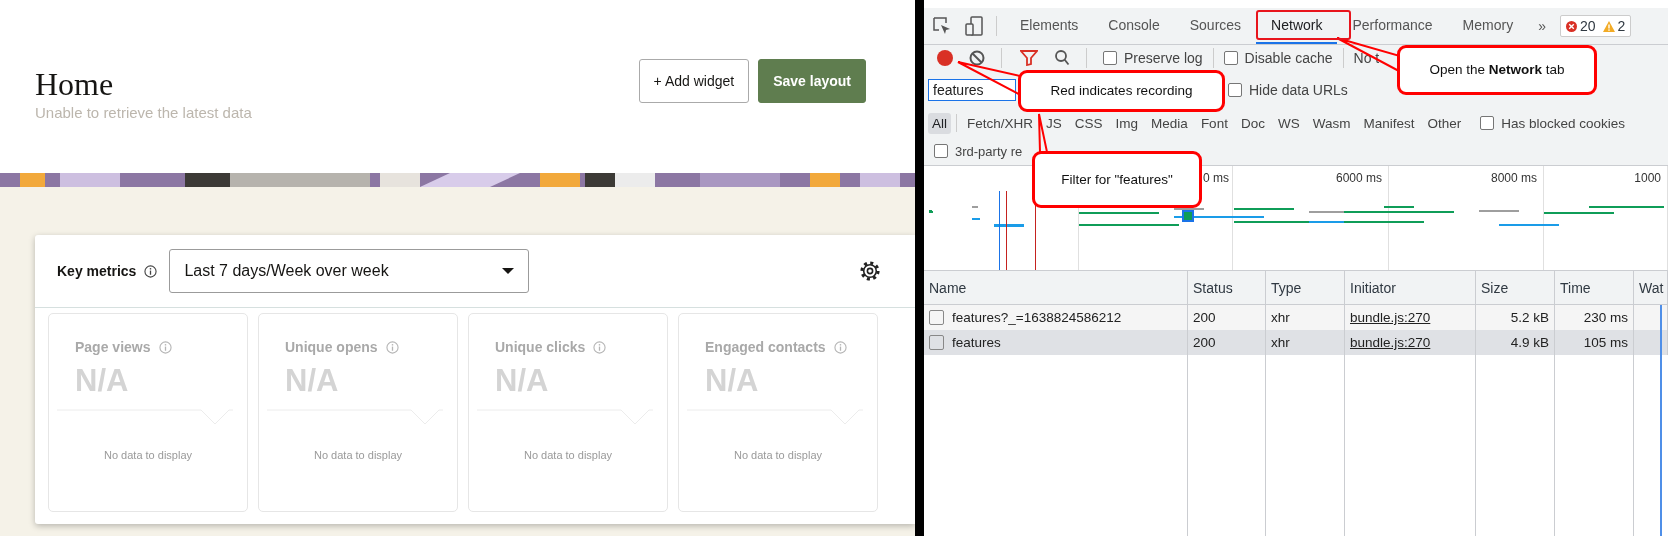 The width and height of the screenshot is (1668, 536). I want to click on inspect-icon, so click(942, 26).